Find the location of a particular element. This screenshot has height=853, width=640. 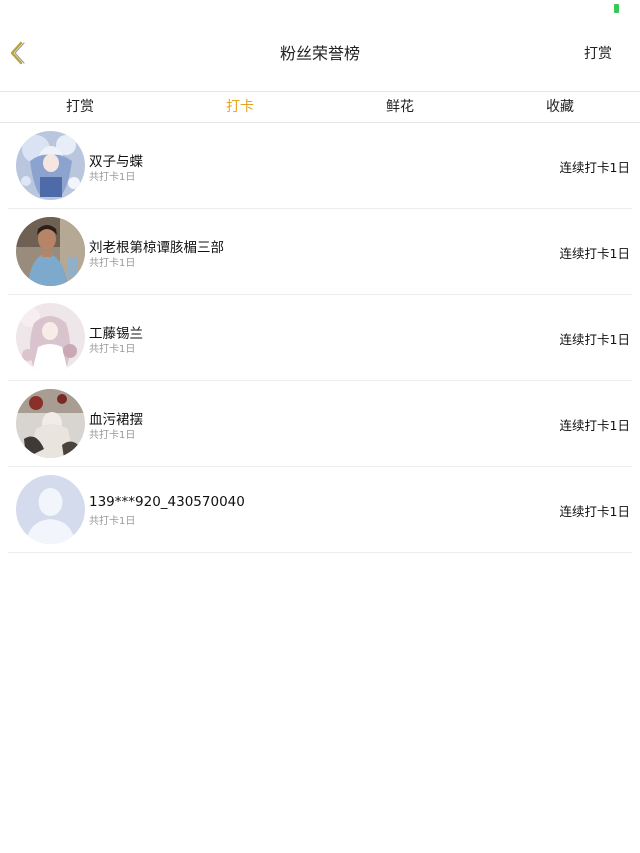

list-item: 139***920_430570040 共打卡1日 连续打卡1日 is located at coordinates (320, 510).